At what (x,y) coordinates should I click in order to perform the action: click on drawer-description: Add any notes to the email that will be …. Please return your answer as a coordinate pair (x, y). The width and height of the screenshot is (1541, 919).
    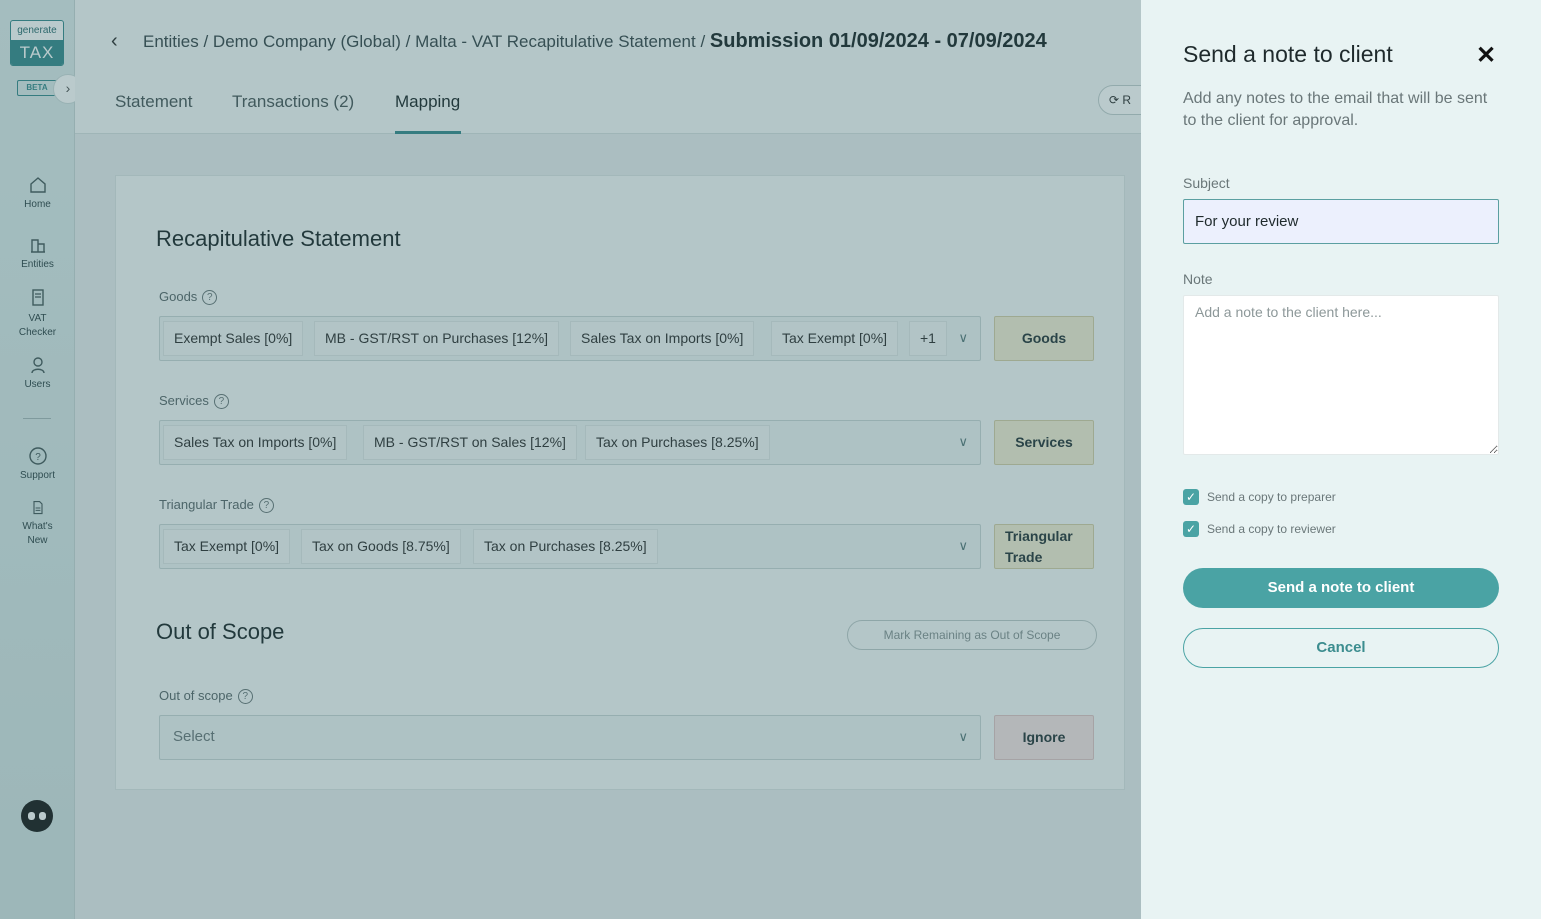
    Looking at the image, I should click on (1335, 109).